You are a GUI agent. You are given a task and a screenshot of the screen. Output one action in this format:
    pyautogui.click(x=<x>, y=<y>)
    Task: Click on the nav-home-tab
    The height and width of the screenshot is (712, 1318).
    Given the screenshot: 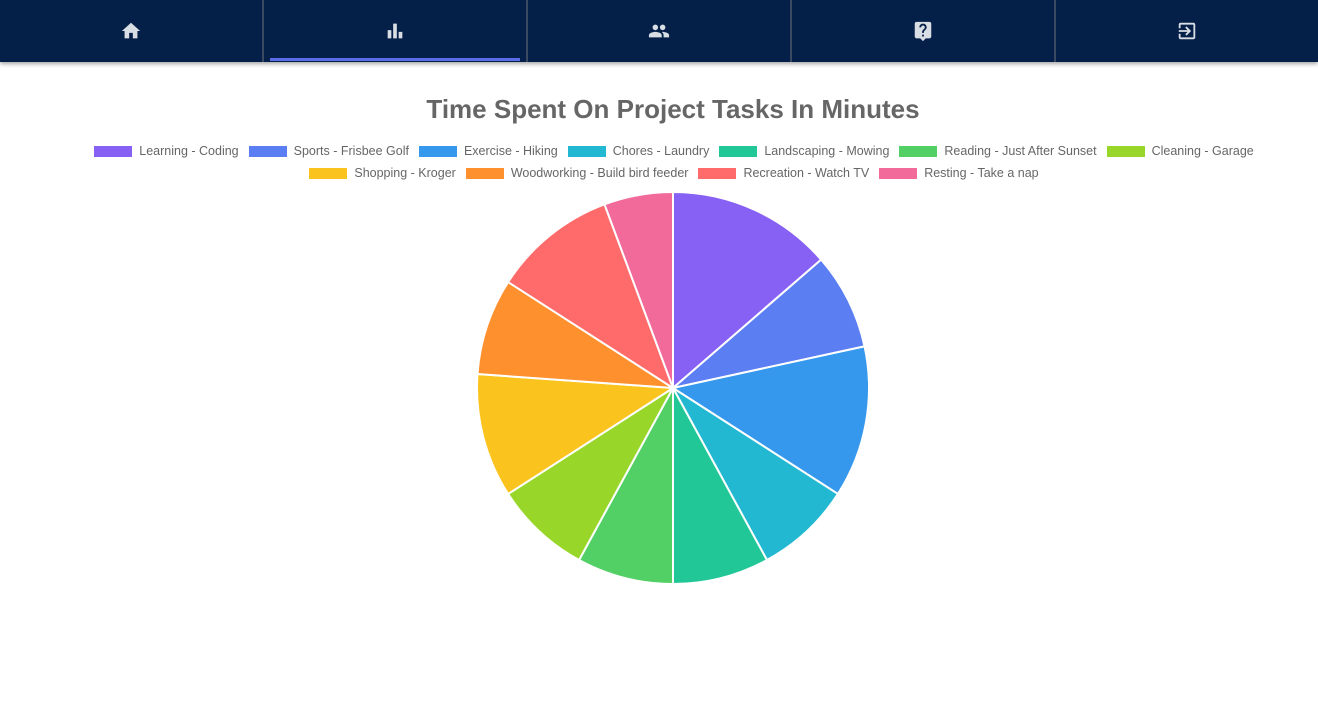 What is the action you would take?
    pyautogui.click(x=132, y=31)
    